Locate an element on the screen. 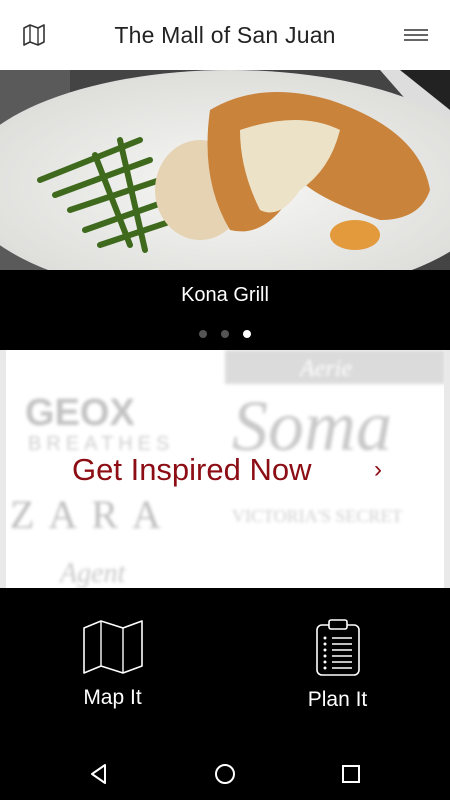 Image resolution: width=450 pixels, height=800 pixels. carousel-indicator is located at coordinates (225, 334).